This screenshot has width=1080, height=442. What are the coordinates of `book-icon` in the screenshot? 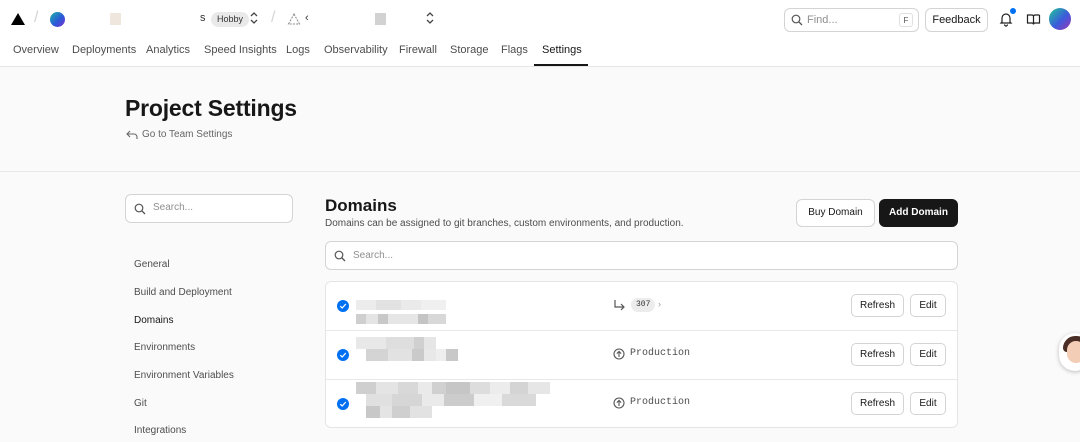 It's located at (1033, 19).